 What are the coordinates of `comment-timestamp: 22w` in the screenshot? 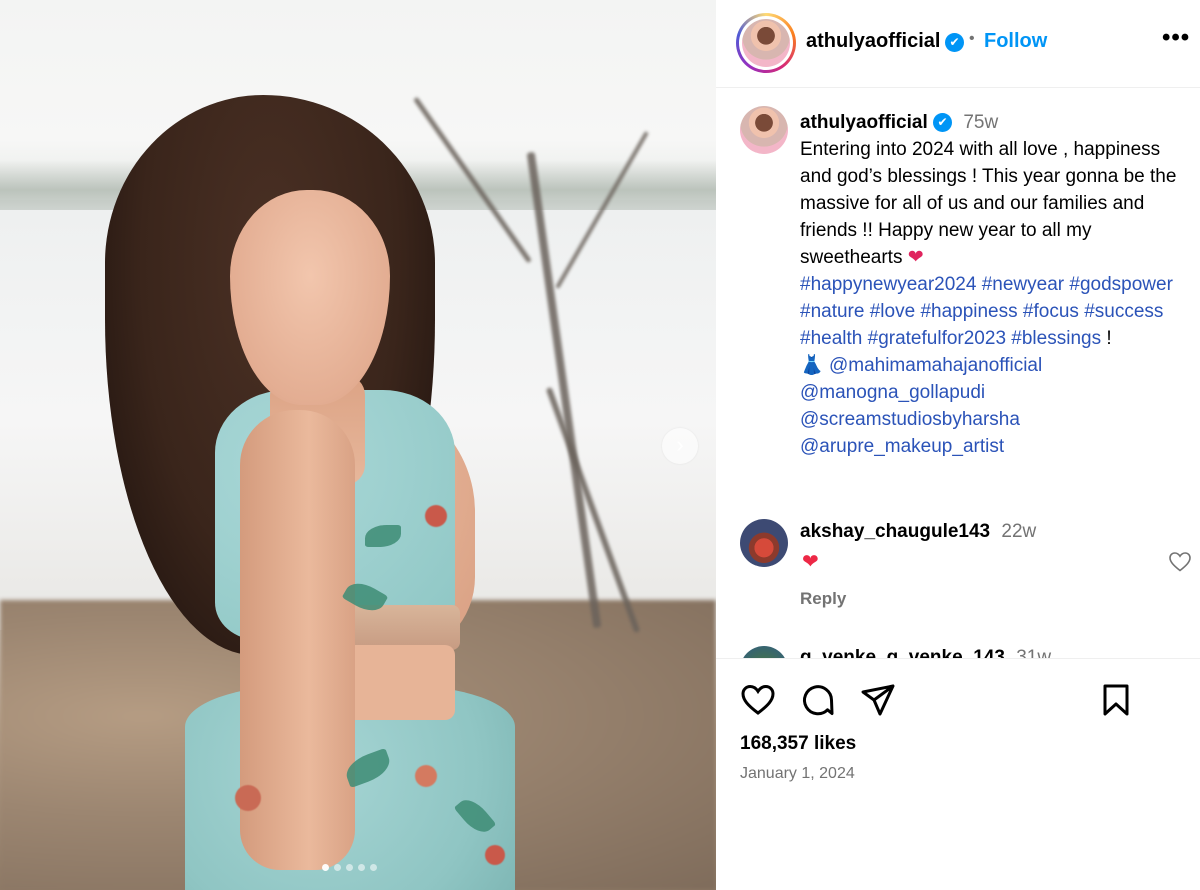 It's located at (1018, 531).